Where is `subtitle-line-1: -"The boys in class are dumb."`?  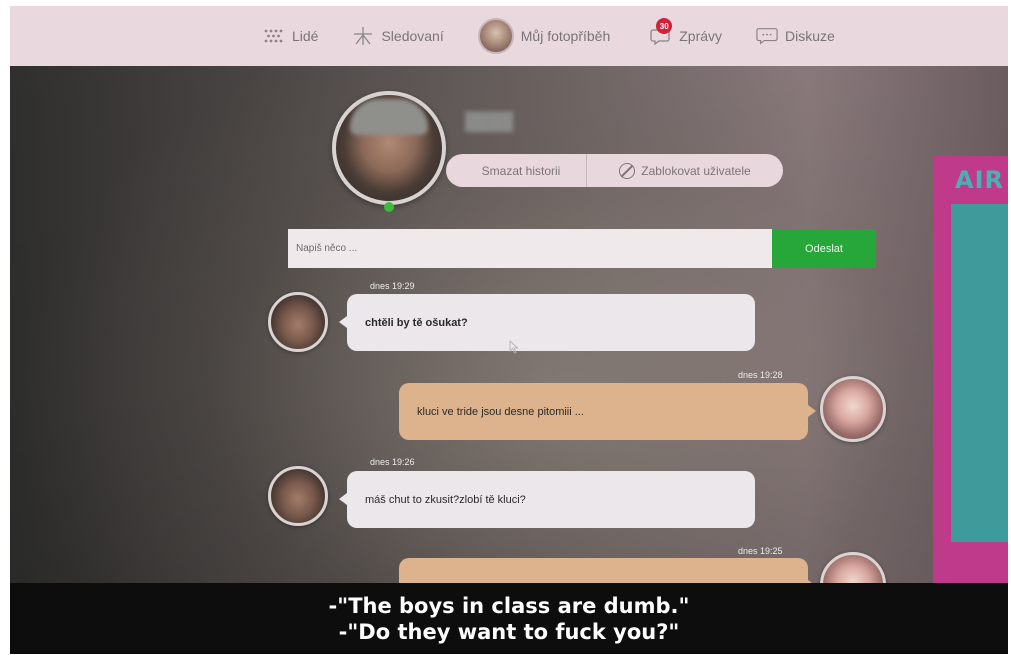 subtitle-line-1: -"The boys in class are dumb." is located at coordinates (509, 605).